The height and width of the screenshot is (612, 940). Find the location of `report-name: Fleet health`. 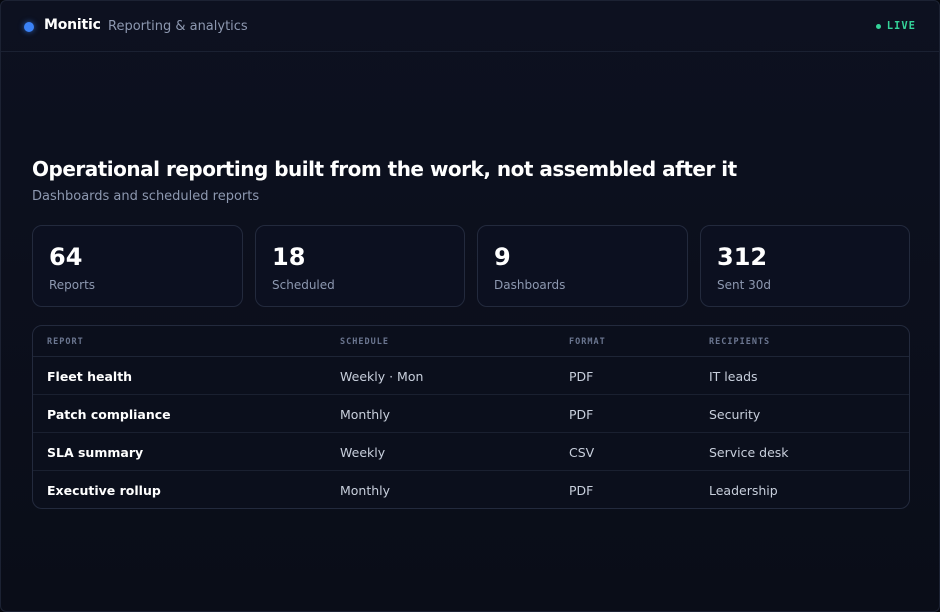

report-name: Fleet health is located at coordinates (89, 376).